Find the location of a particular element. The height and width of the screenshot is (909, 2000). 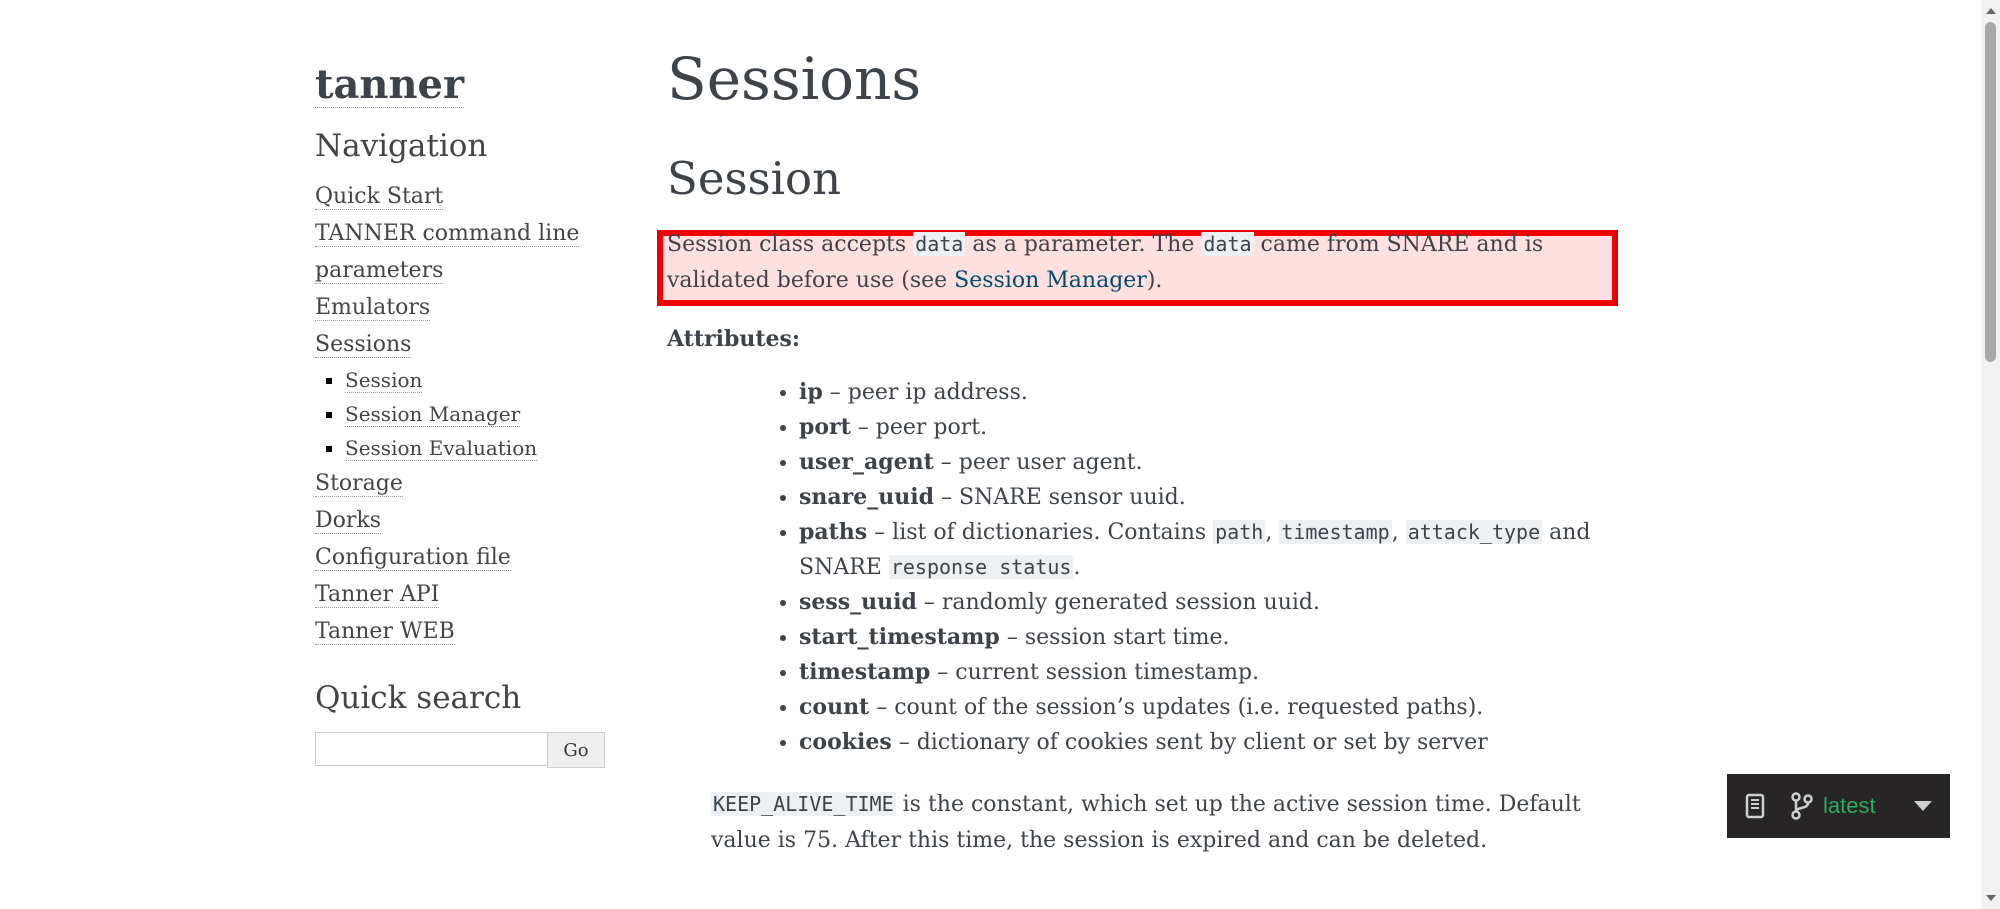

code-timestamp: timestamp is located at coordinates (1335, 532).